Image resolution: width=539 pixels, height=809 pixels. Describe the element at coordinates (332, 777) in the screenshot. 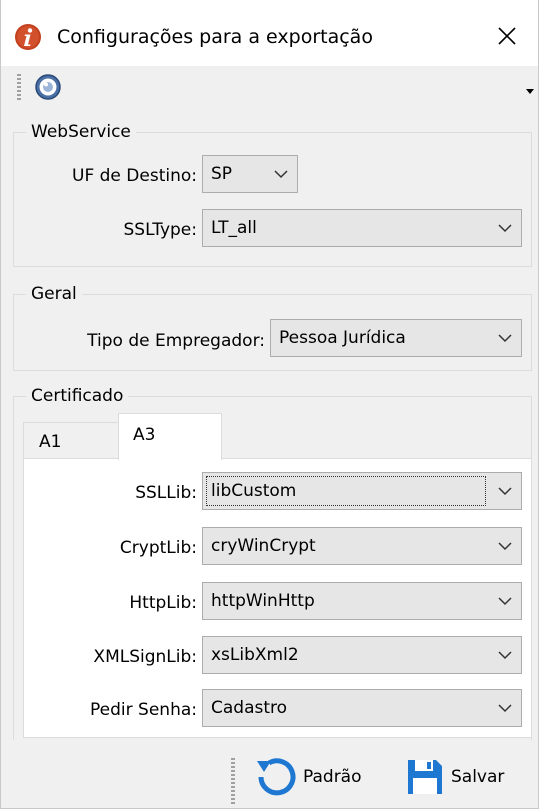

I see `padrao-label: Padrão` at that location.